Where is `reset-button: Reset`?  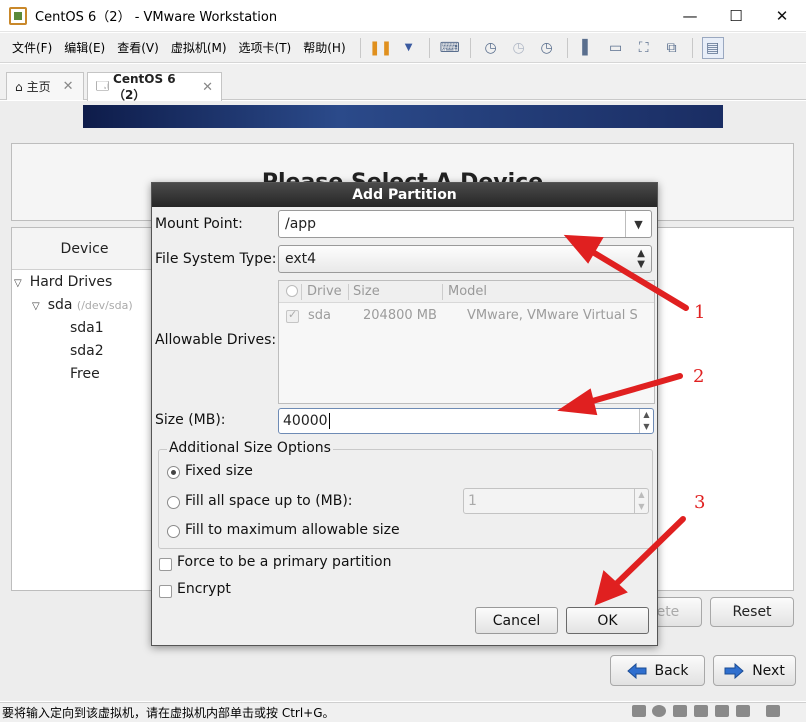 reset-button: Reset is located at coordinates (752, 612).